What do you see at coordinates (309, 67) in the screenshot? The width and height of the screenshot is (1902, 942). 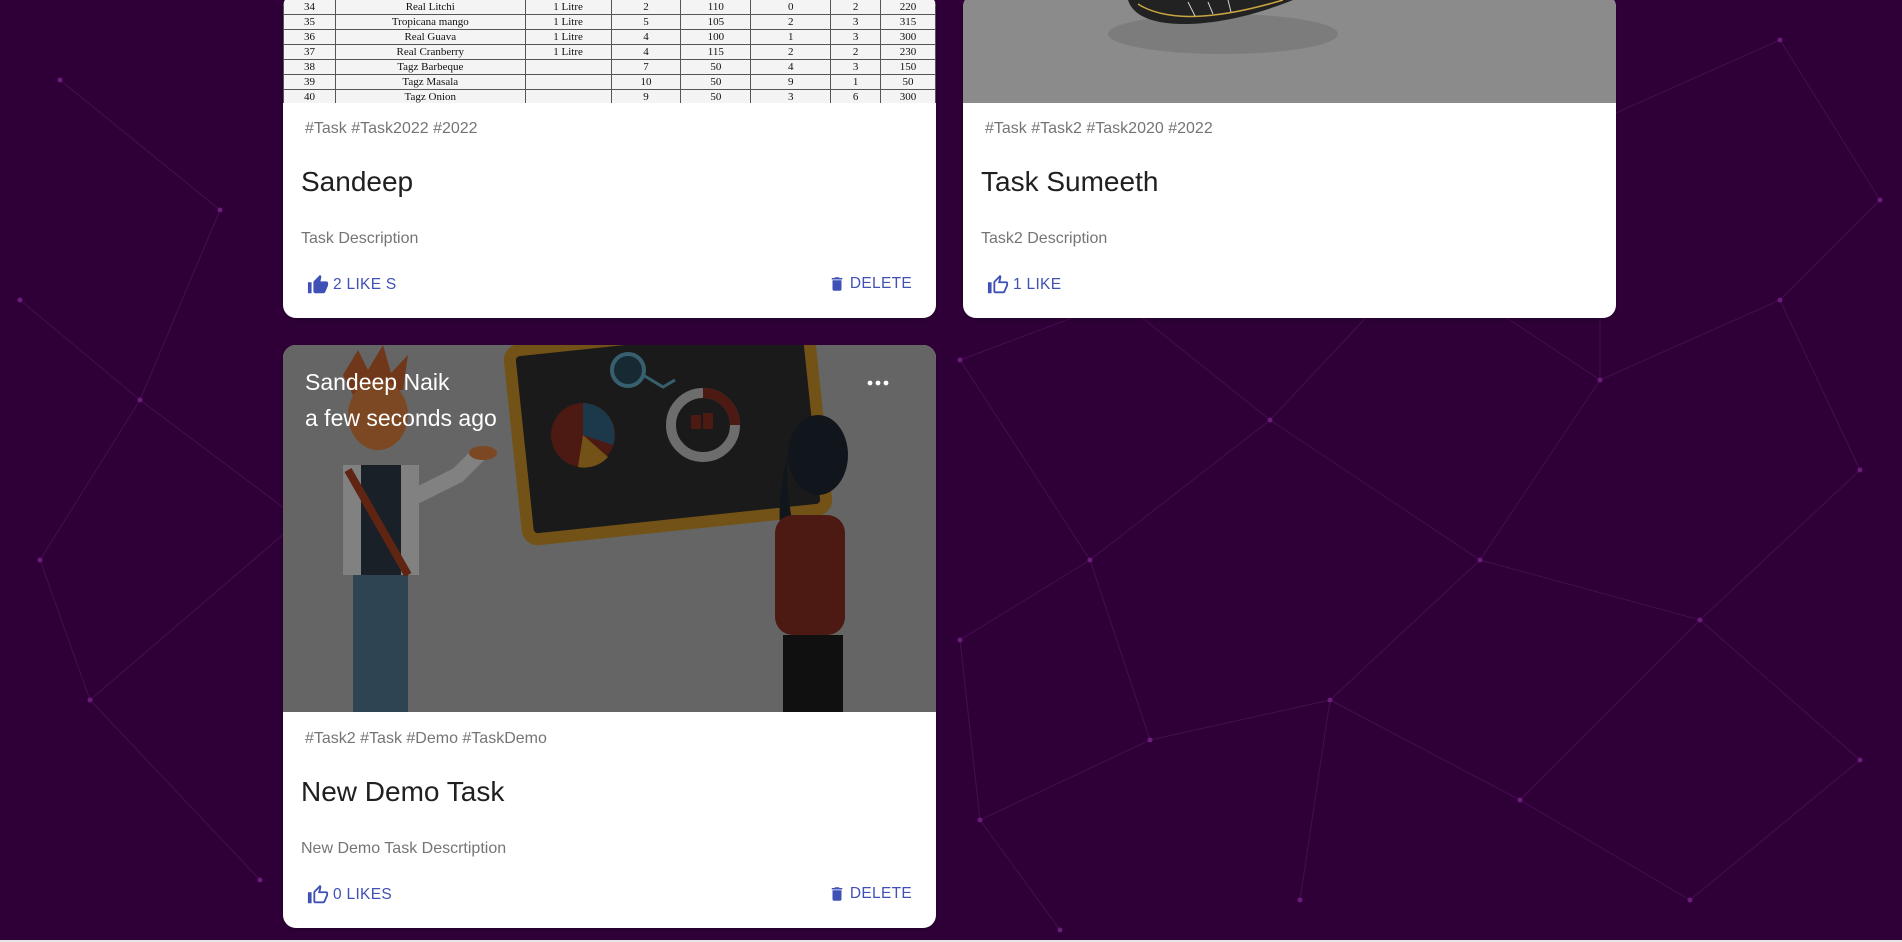 I see `spreadsheet-cell: 38` at bounding box center [309, 67].